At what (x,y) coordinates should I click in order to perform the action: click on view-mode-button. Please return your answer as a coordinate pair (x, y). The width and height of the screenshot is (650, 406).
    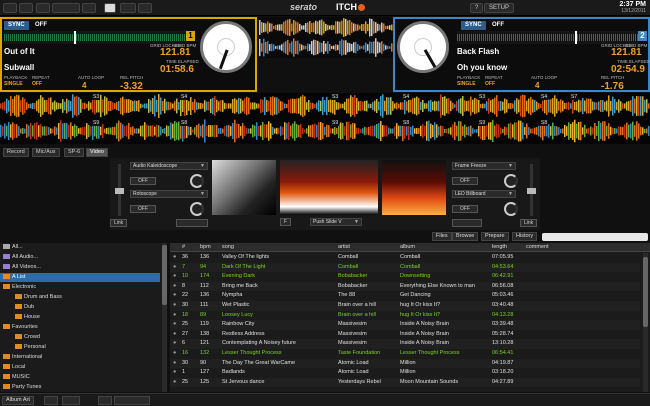
    Looking at the image, I should click on (66, 8).